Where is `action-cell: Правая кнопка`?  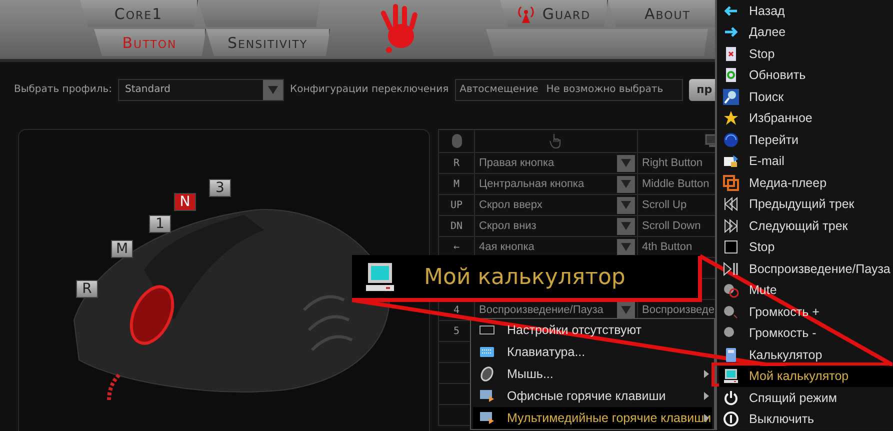
action-cell: Правая кнопка is located at coordinates (516, 163).